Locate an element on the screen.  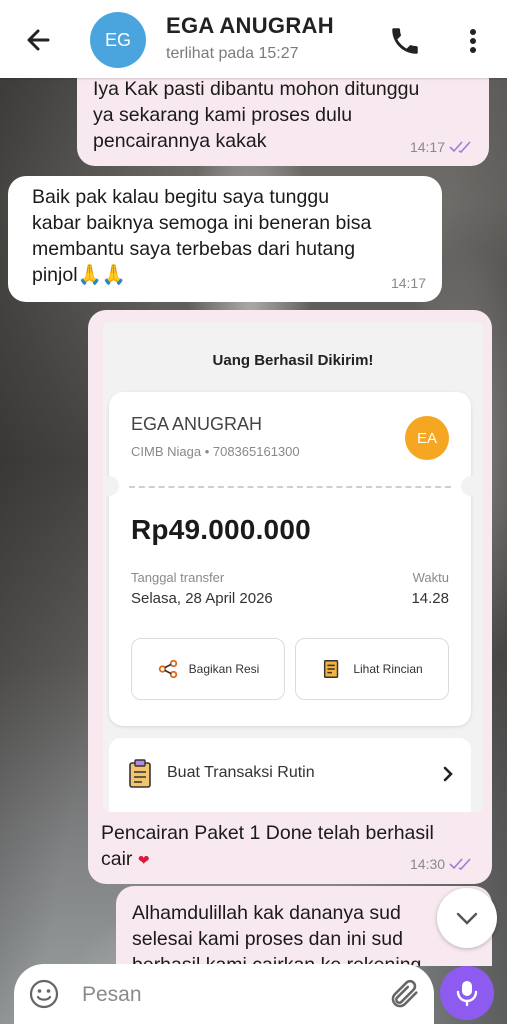
chat-header: EG EGA ANUGRAH terlihat pada 15:27 is located at coordinates (253, 39).